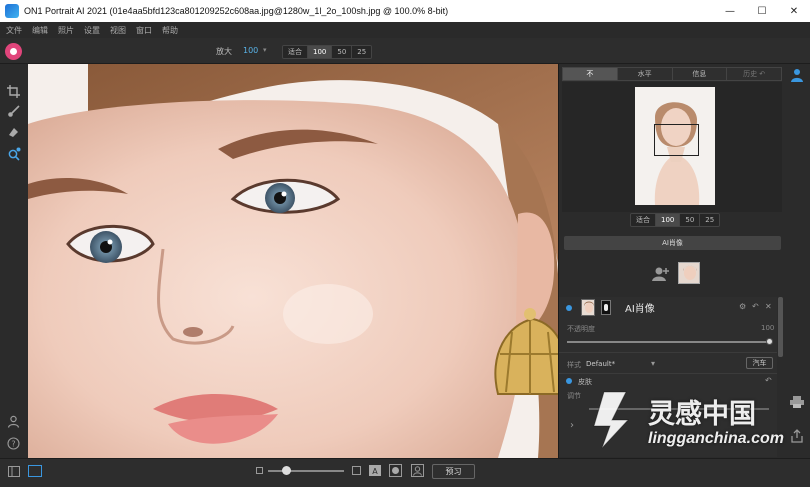  Describe the element at coordinates (405, 472) in the screenshot. I see `bottom-bar: A 预习` at that location.